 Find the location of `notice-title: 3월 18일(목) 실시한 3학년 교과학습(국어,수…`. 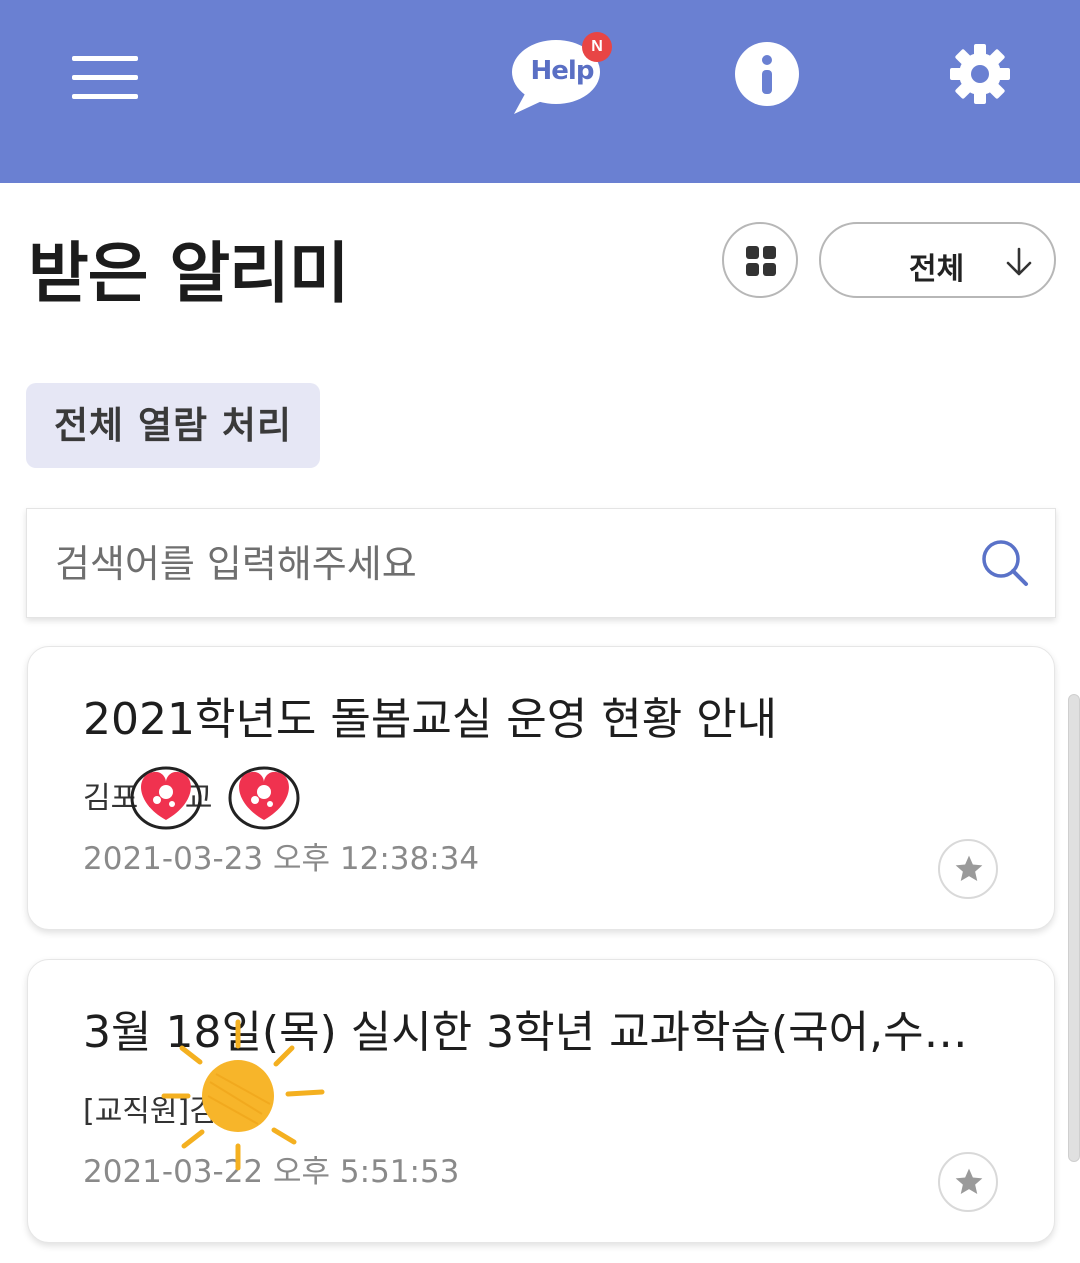

notice-title: 3월 18일(목) 실시한 3학년 교과학습(국어,수… is located at coordinates (525, 1032).